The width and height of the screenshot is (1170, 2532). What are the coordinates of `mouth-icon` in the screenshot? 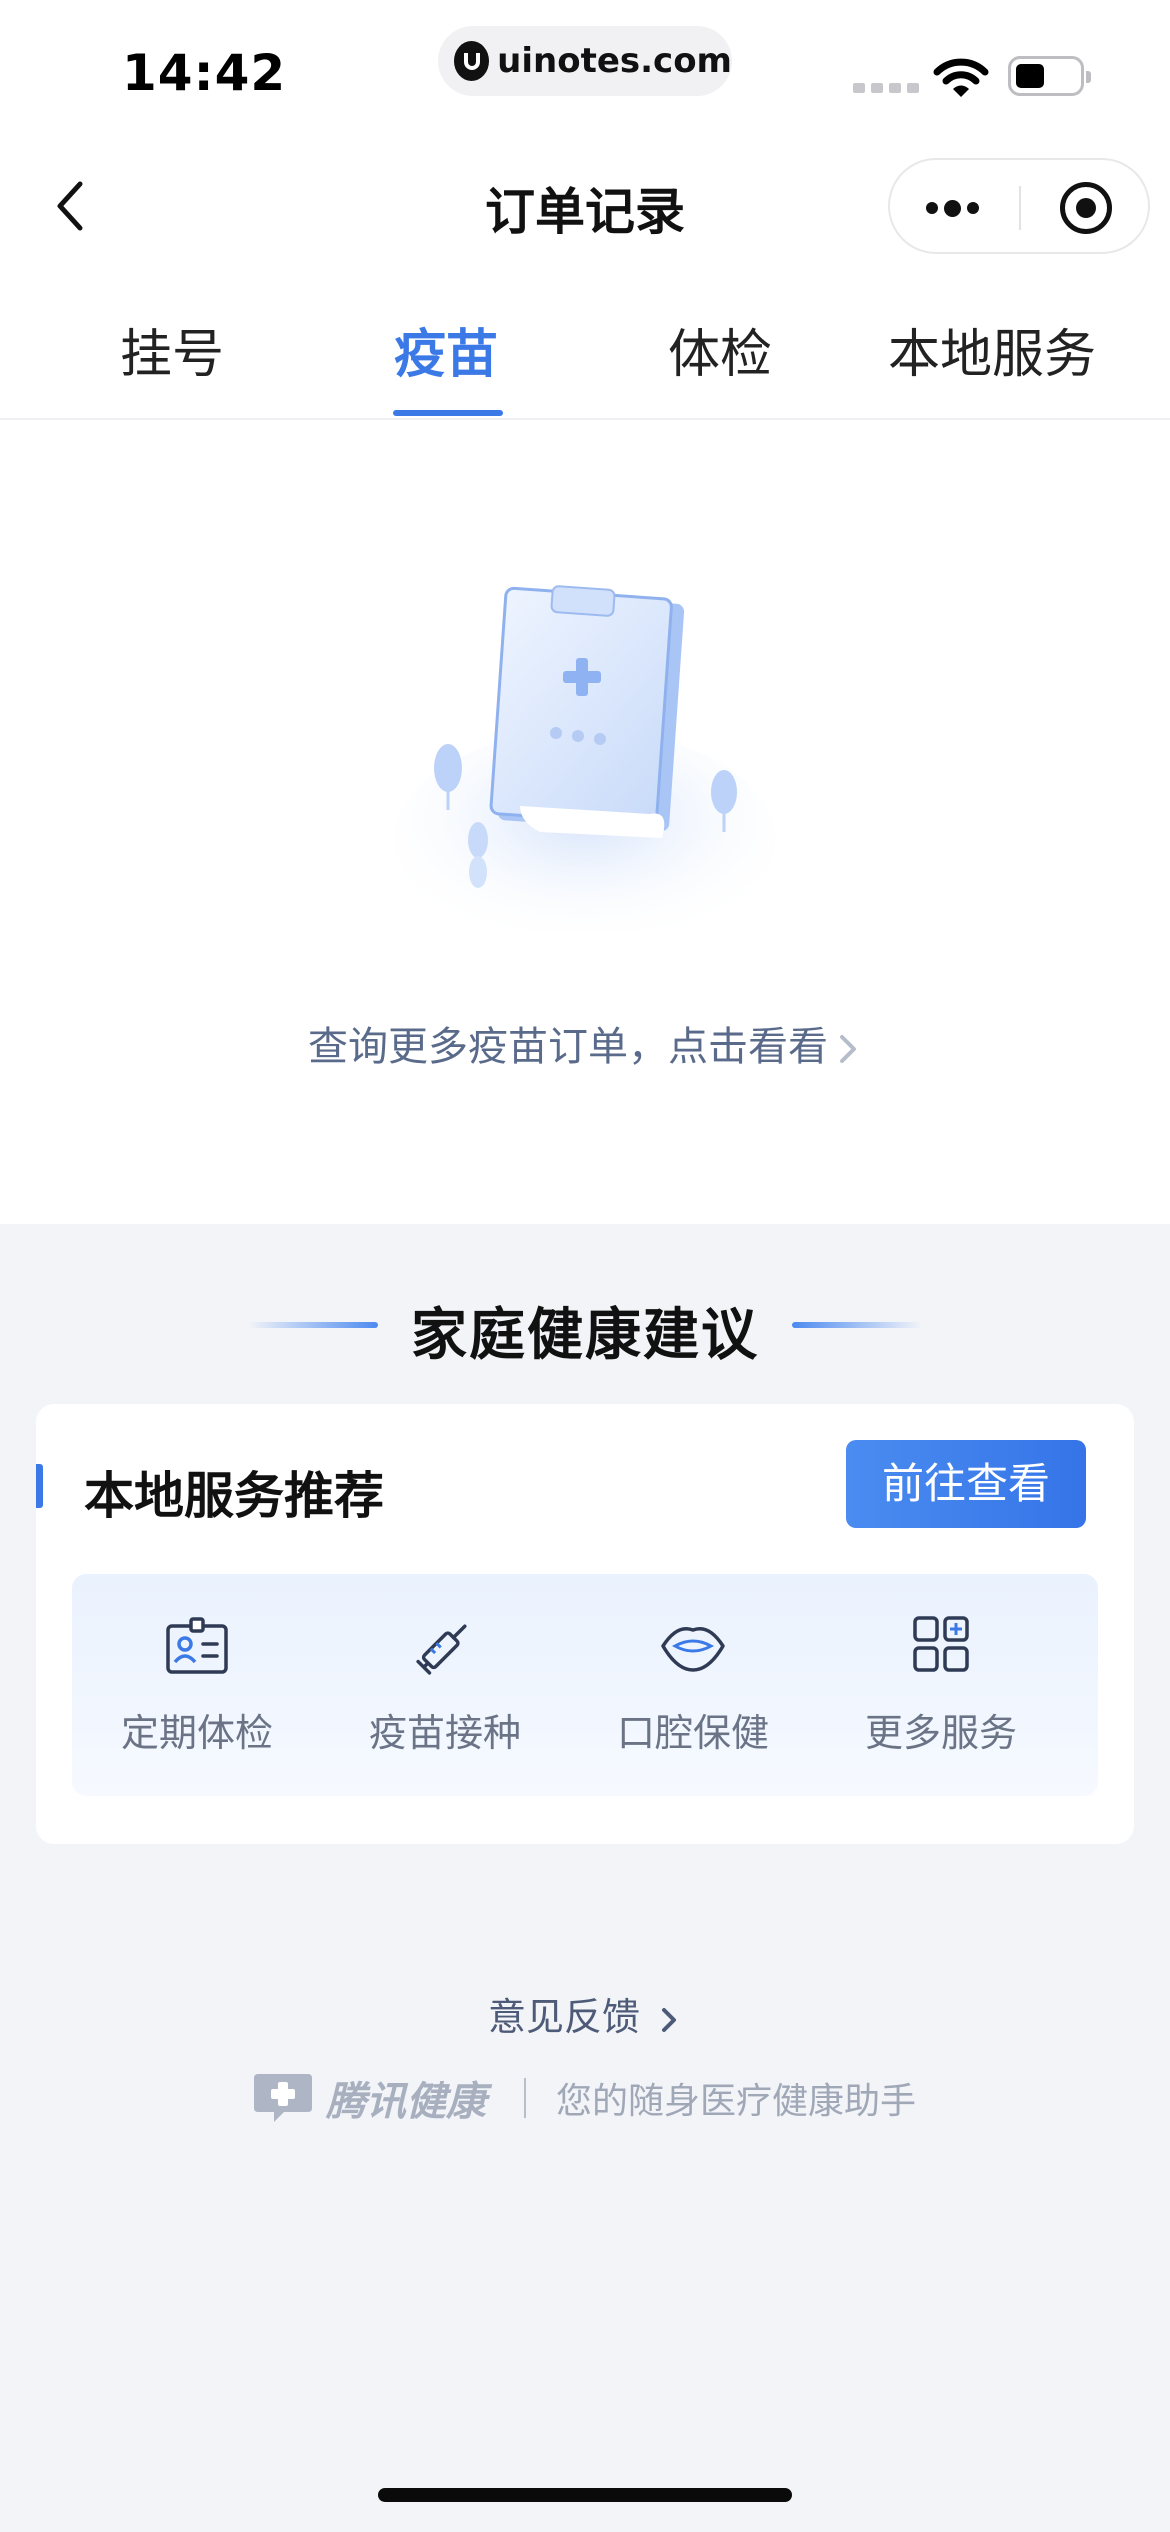 It's located at (693, 1649).